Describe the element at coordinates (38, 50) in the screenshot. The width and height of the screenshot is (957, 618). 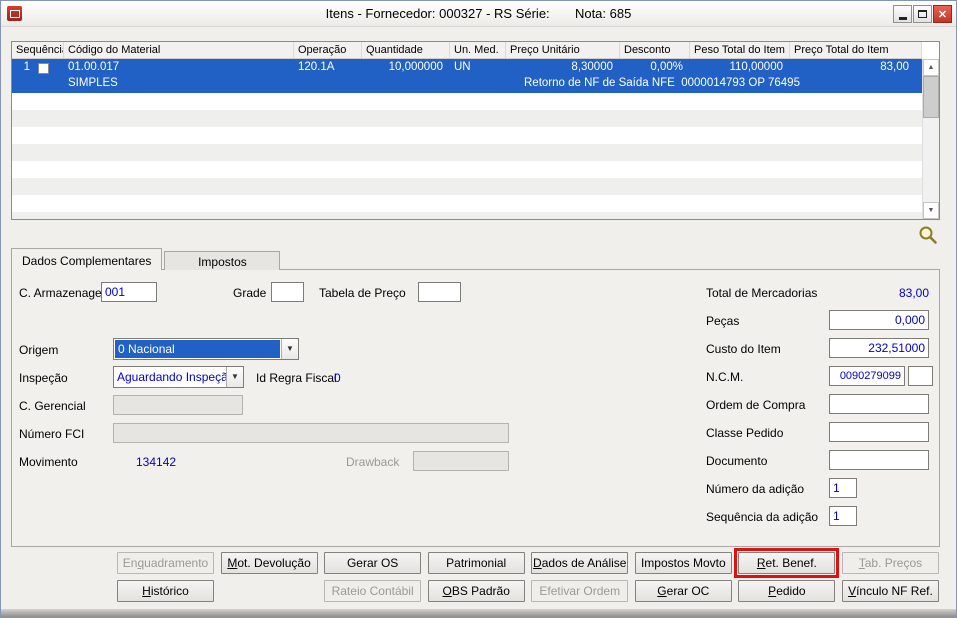
I see `column-header: Sequência` at that location.